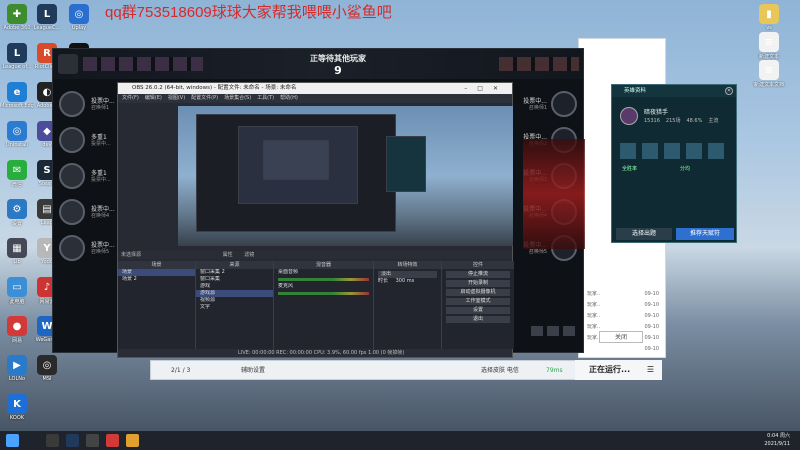  What do you see at coordinates (130, 98) in the screenshot?
I see `menu-item: 文件(F)` at bounding box center [130, 98].